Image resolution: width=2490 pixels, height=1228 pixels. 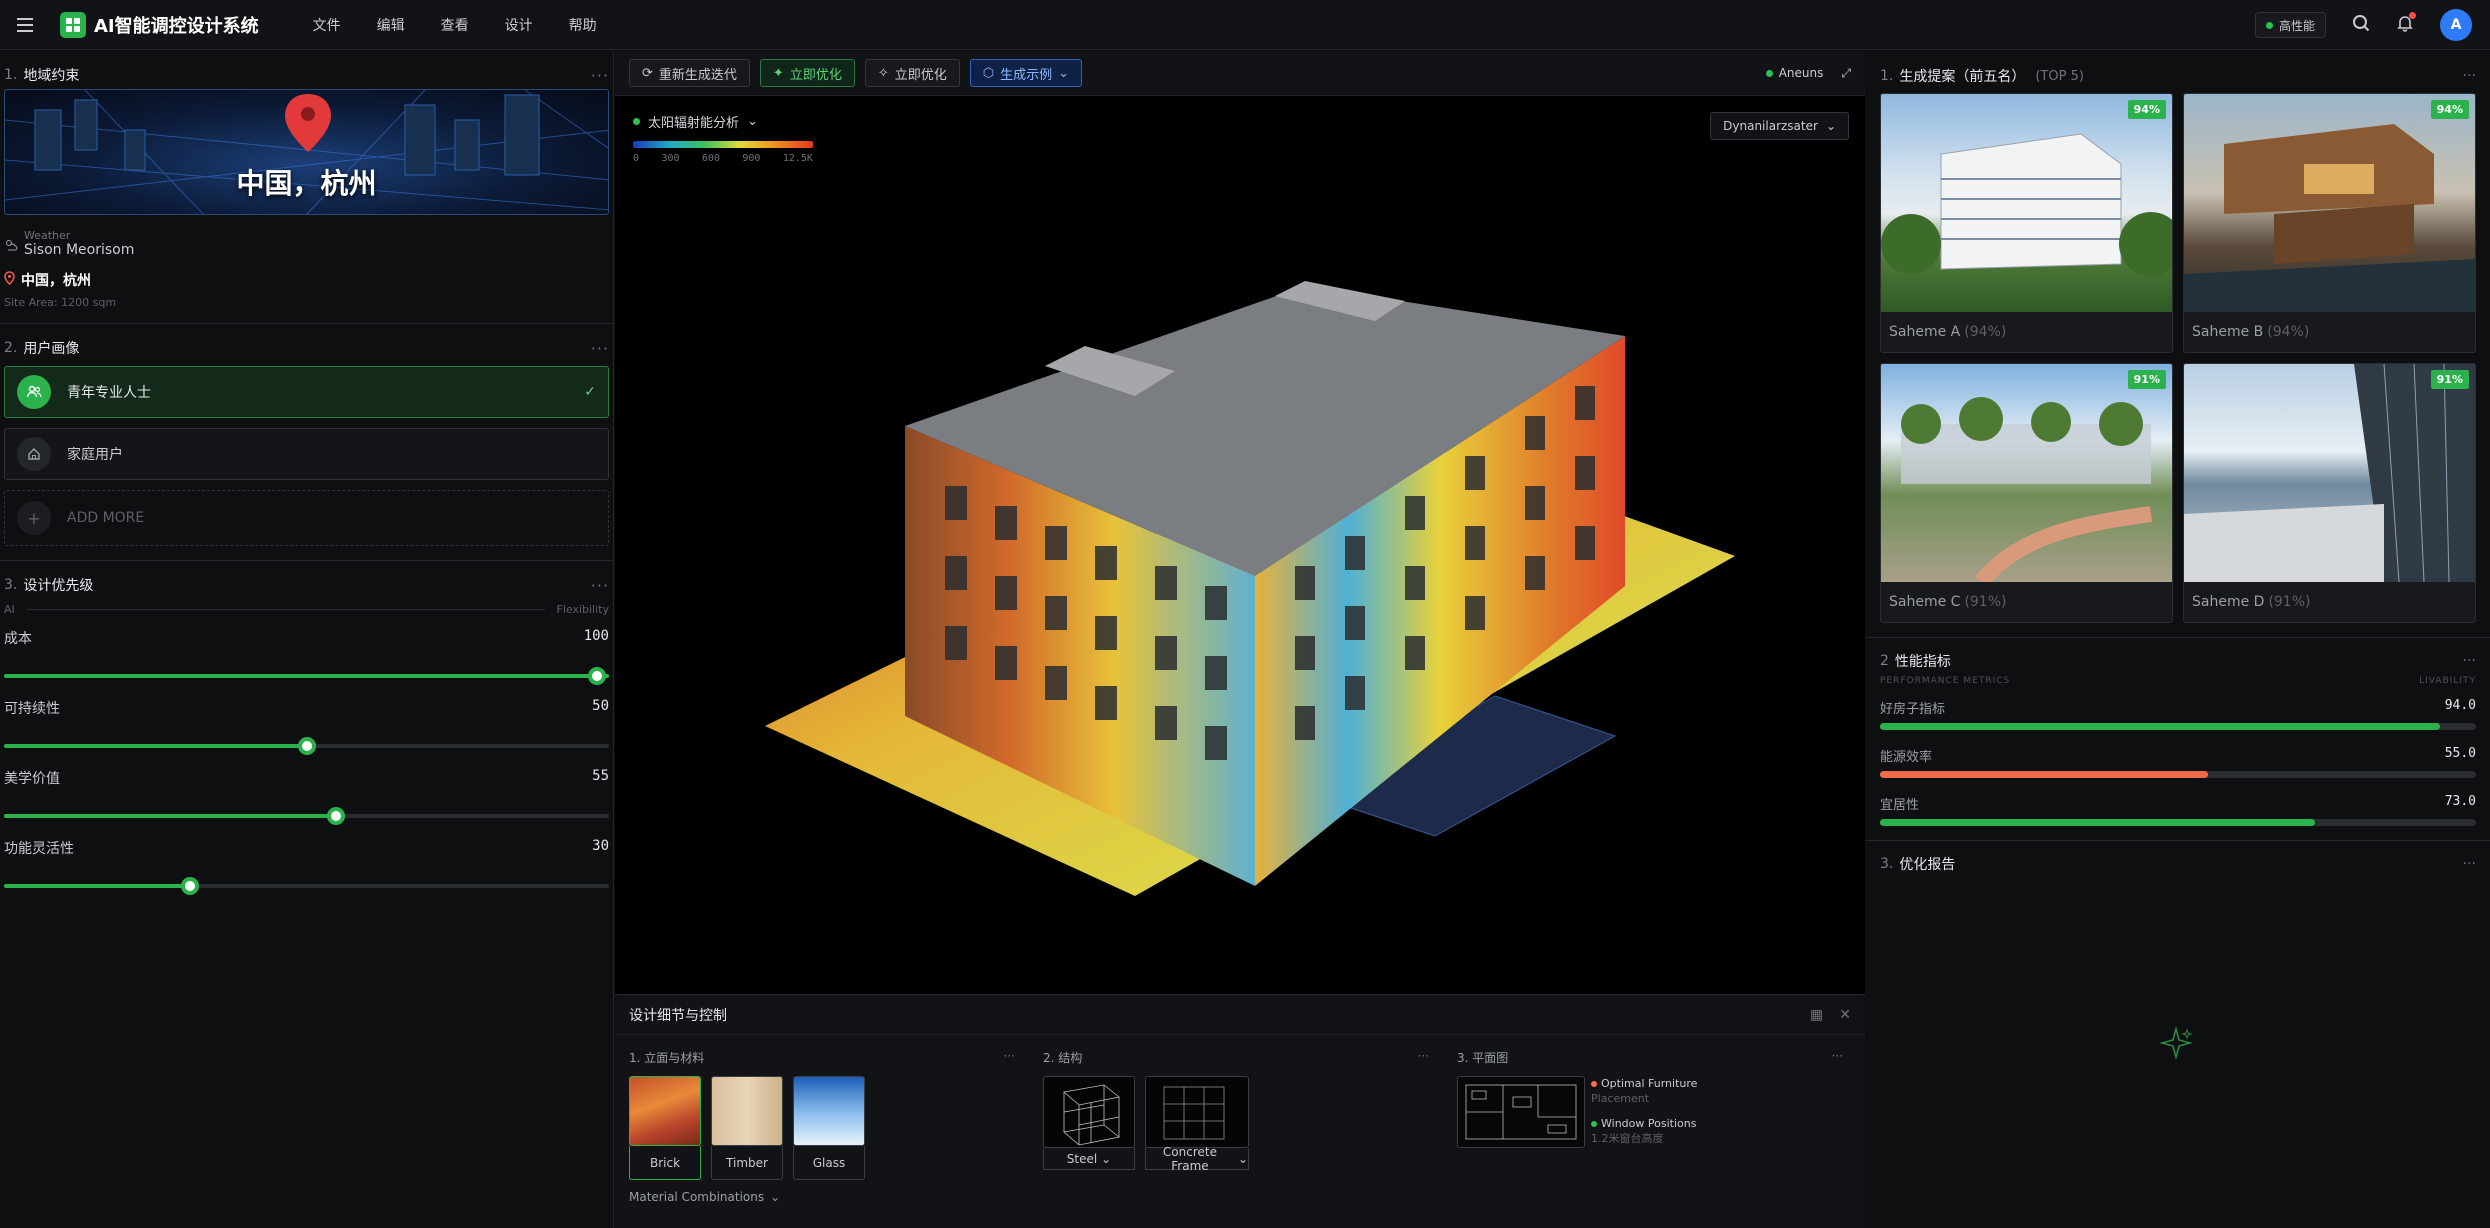 I want to click on chevron-down-icon: ⌄, so click(x=1064, y=73).